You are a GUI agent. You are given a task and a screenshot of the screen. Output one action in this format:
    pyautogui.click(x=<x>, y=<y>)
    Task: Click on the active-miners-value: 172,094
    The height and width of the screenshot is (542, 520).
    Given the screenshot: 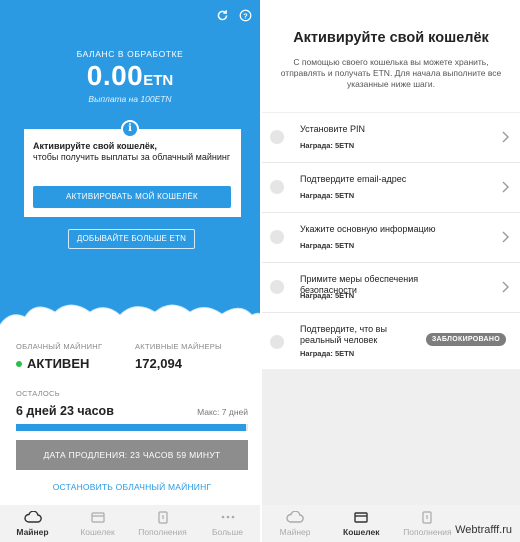 What is the action you would take?
    pyautogui.click(x=158, y=363)
    